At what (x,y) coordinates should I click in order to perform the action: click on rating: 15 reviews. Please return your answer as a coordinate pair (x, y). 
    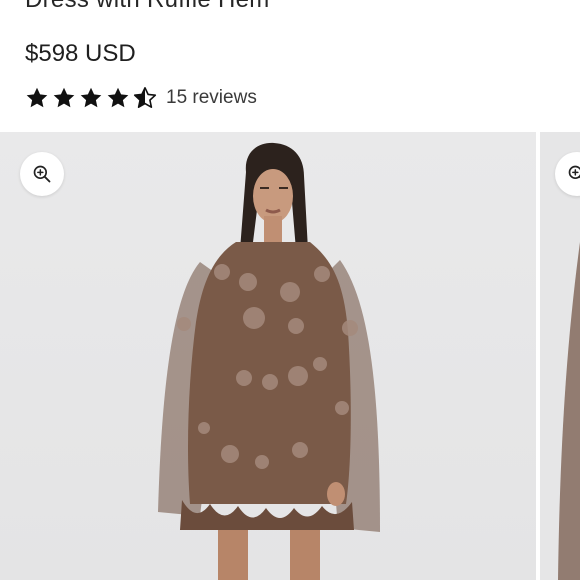
    Looking at the image, I should click on (141, 98).